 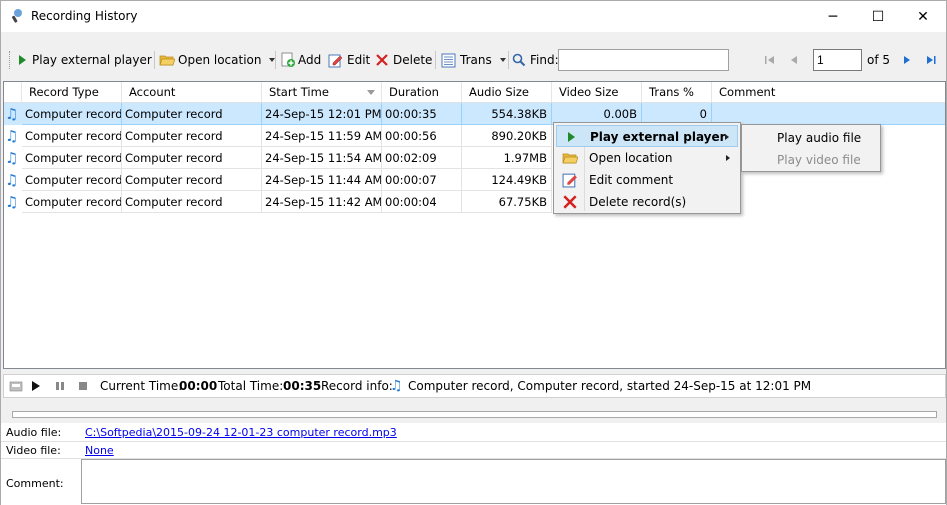 What do you see at coordinates (473, 16) in the screenshot?
I see `title-bar: Recording History ─ ☐ ✕` at bounding box center [473, 16].